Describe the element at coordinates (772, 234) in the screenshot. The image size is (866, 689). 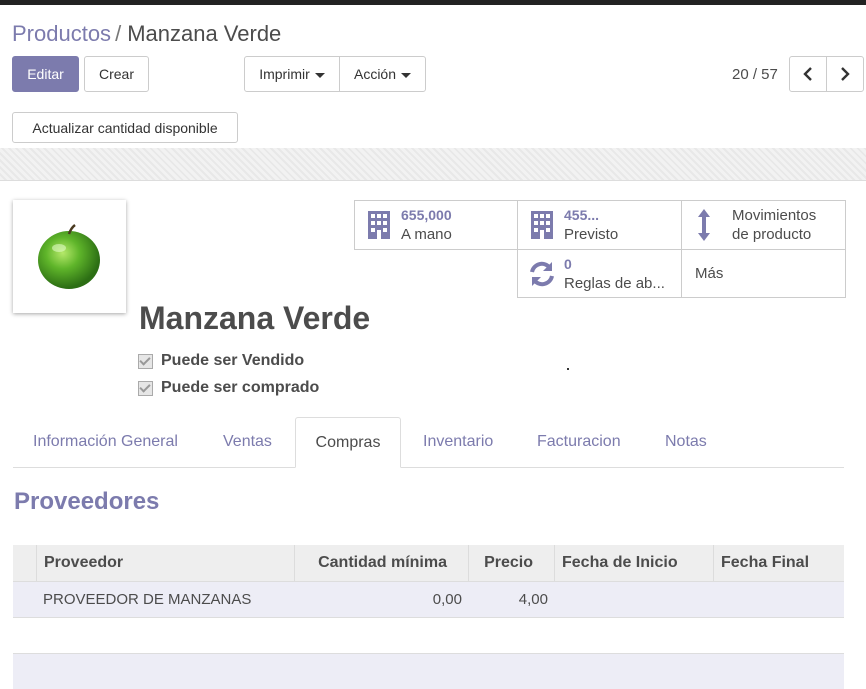
I see `moves-line2: de producto` at that location.